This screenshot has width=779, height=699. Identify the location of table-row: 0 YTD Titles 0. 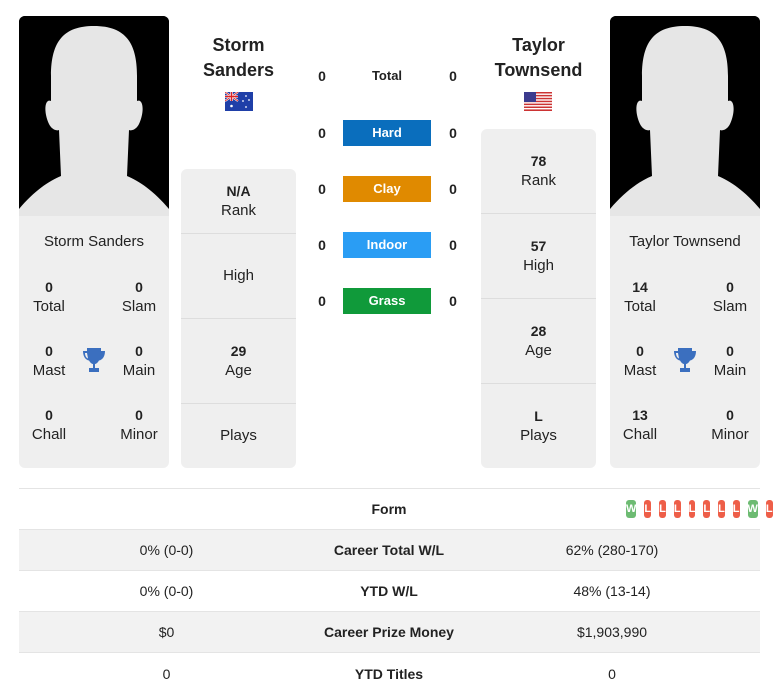
(389, 673).